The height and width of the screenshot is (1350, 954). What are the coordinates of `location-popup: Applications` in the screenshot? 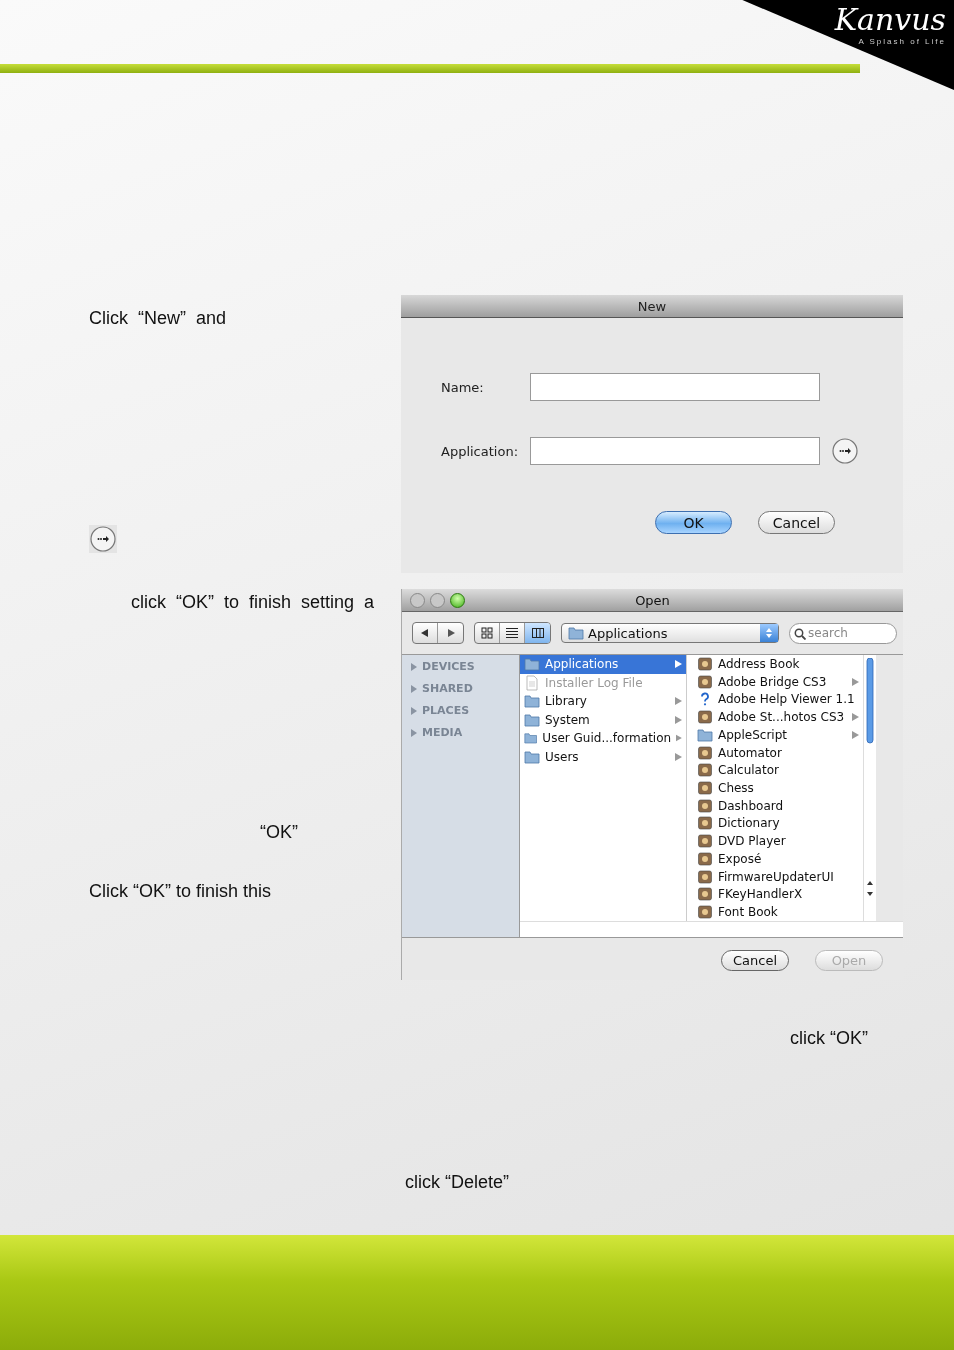 It's located at (670, 633).